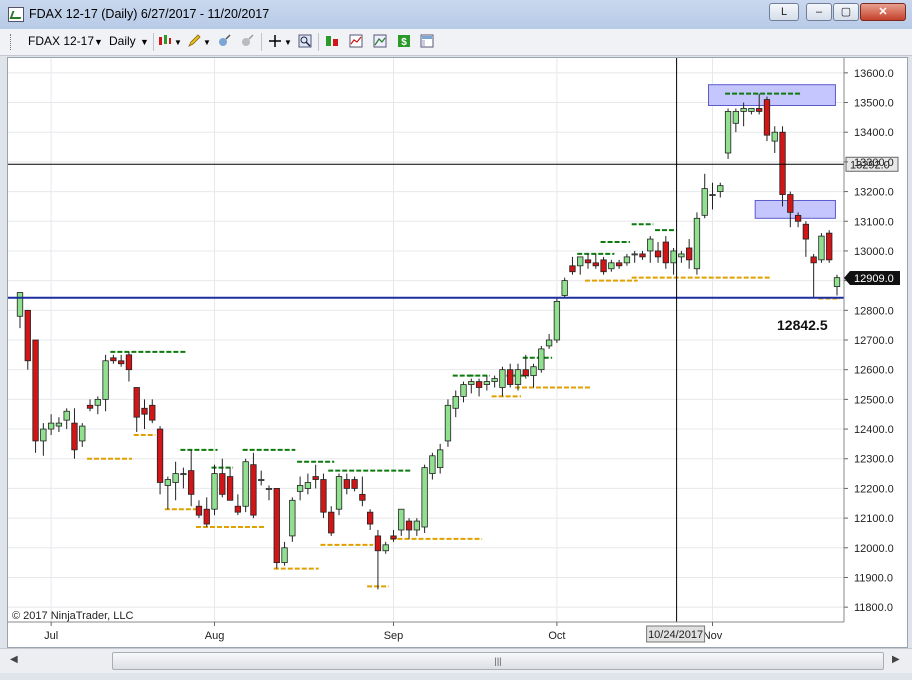 This screenshot has height=680, width=912. I want to click on instrument-dropdown-icon: ▼, so click(98, 42).